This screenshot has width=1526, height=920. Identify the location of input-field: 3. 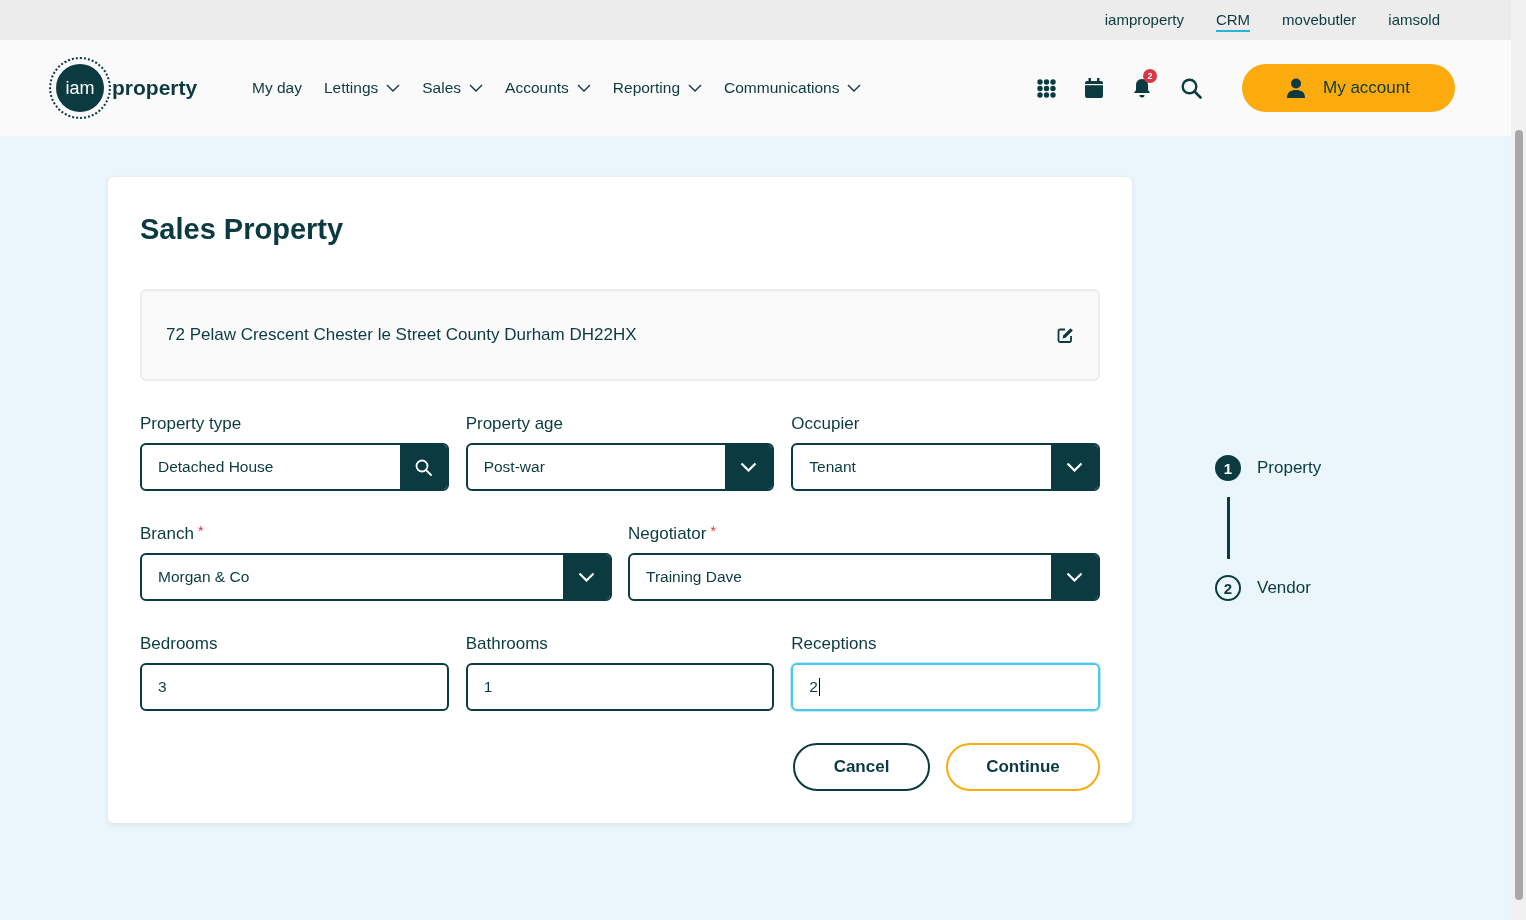
(294, 687).